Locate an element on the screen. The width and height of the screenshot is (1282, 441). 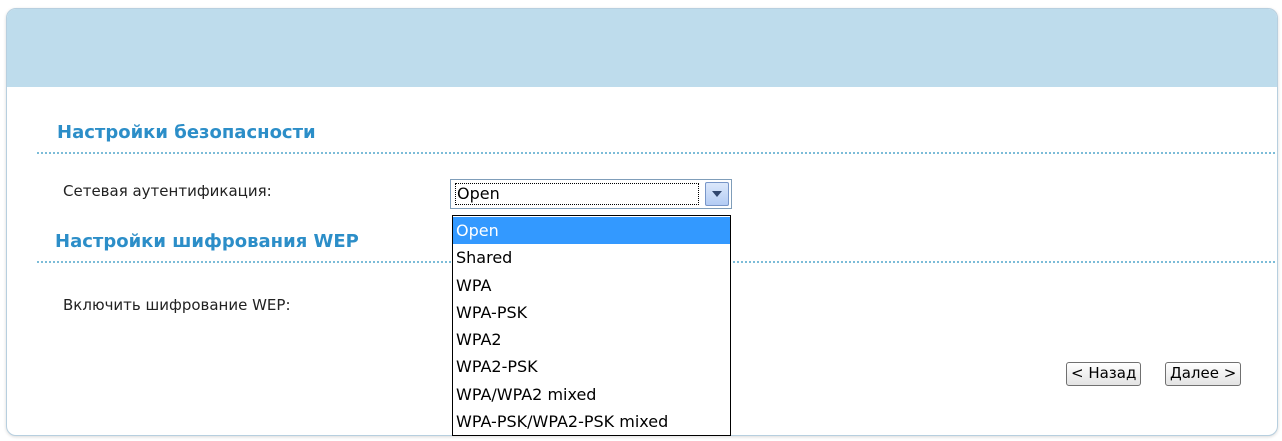
auth-option-wpa-psk-wpa2-psk-mixed: WPA-PSK/WPA2-PSK mixed is located at coordinates (591, 421).